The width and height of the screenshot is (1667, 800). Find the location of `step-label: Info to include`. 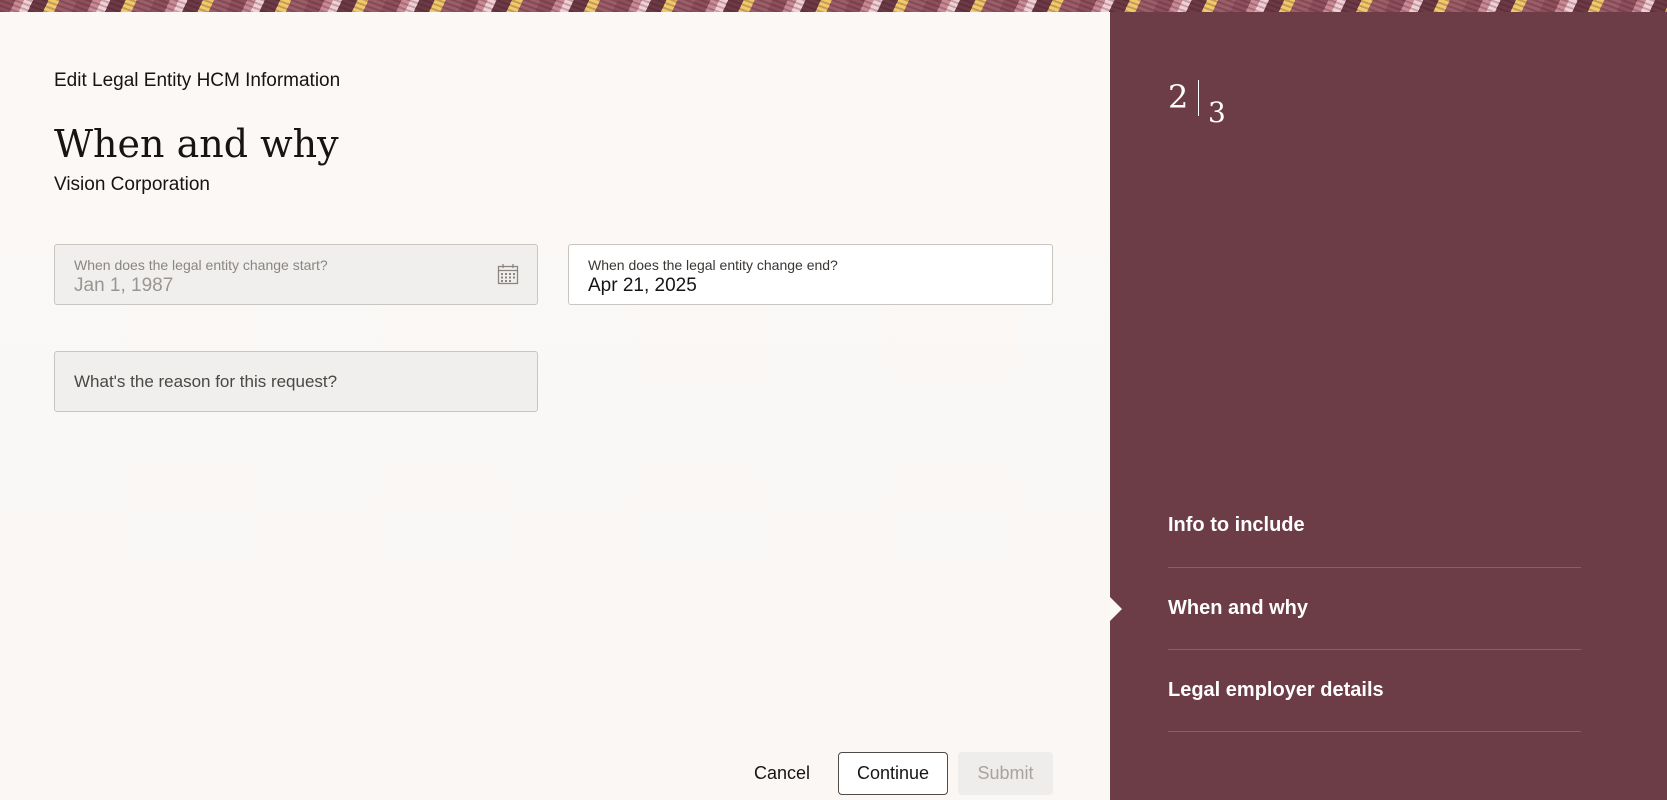

step-label: Info to include is located at coordinates (1236, 525).